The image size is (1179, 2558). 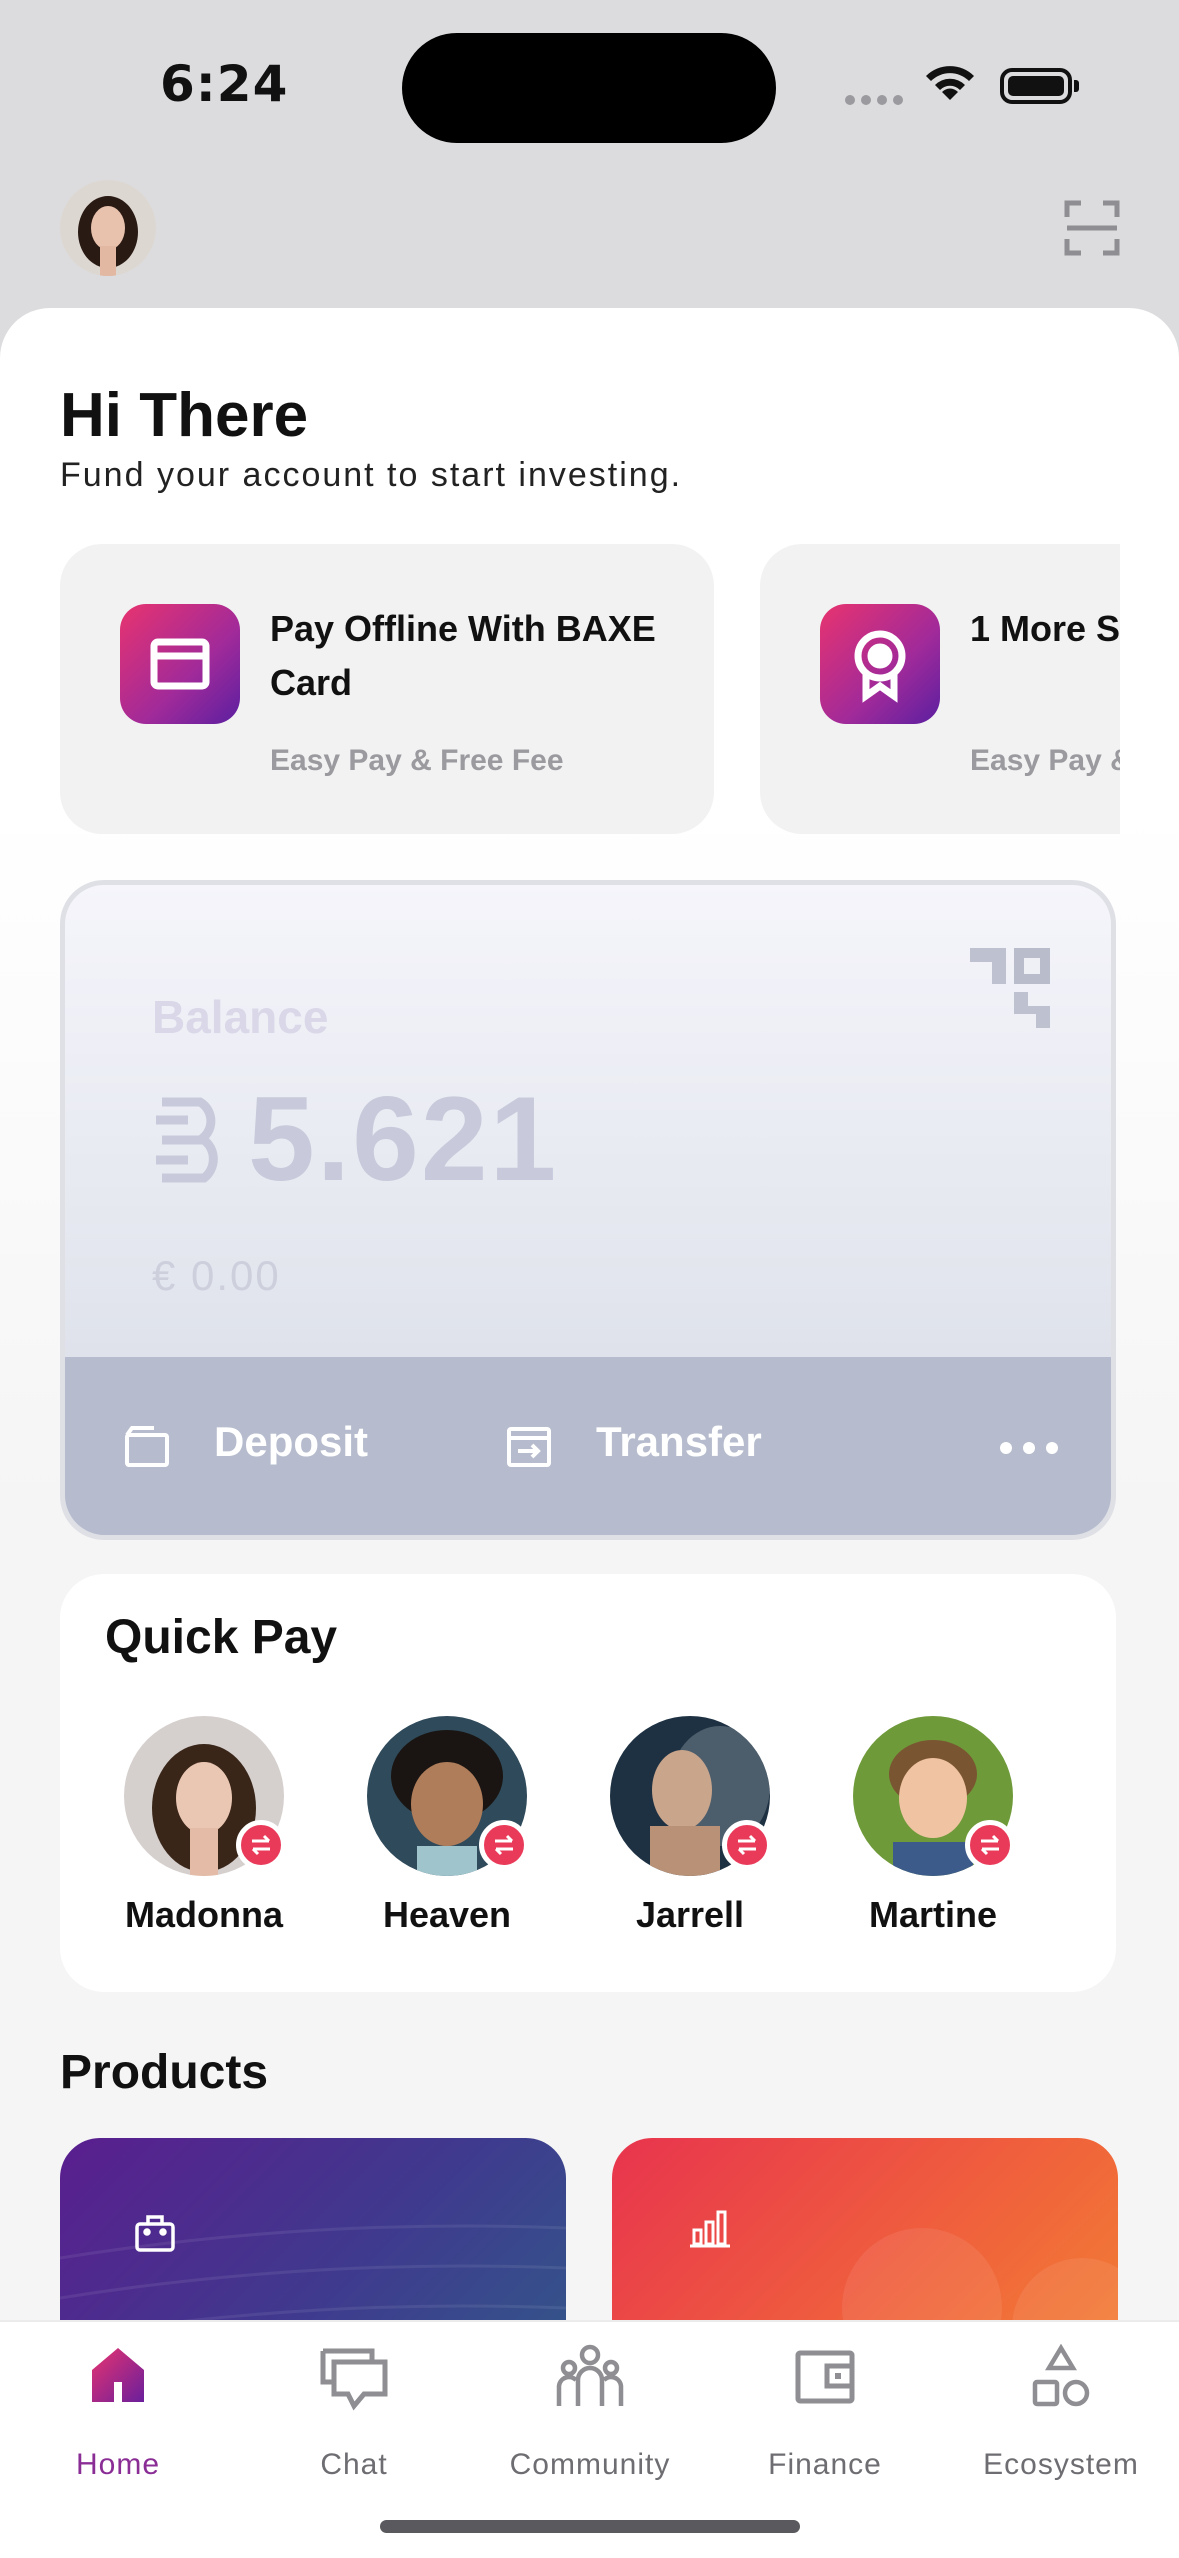 I want to click on award-icon, so click(x=880, y=664).